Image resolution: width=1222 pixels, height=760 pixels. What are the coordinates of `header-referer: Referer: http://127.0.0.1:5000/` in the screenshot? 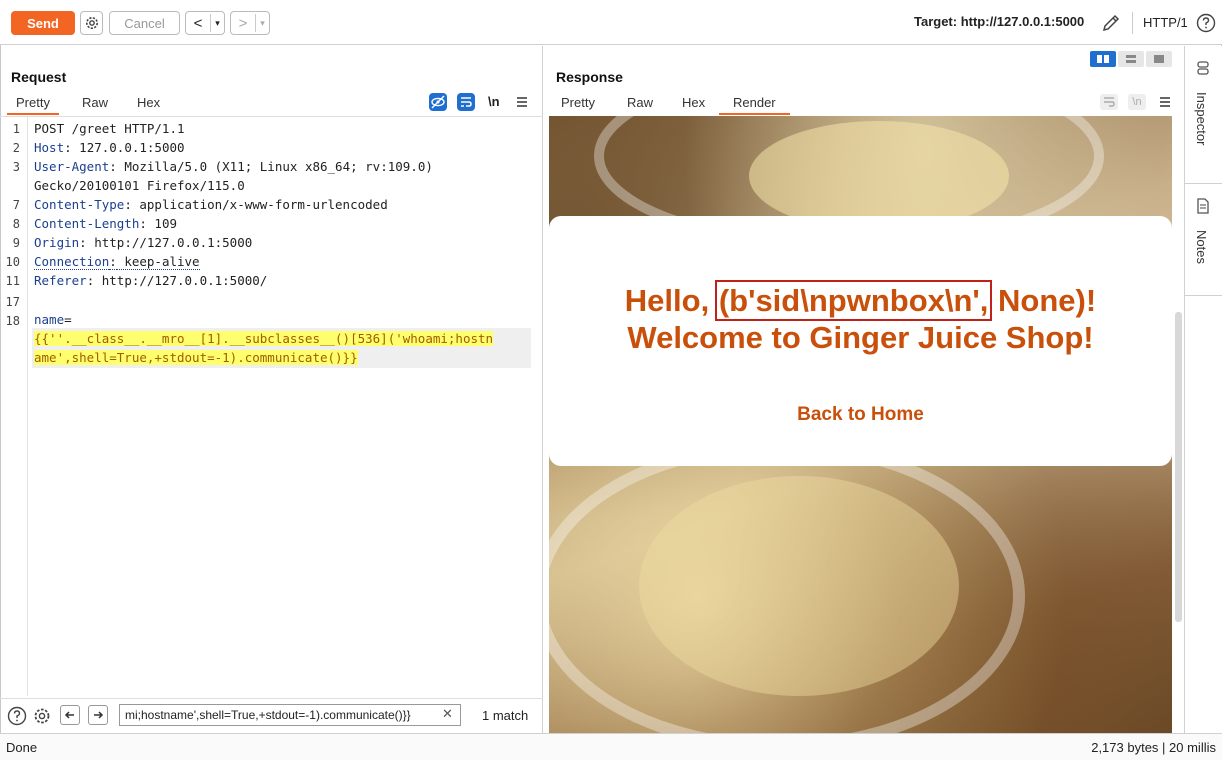 It's located at (151, 280).